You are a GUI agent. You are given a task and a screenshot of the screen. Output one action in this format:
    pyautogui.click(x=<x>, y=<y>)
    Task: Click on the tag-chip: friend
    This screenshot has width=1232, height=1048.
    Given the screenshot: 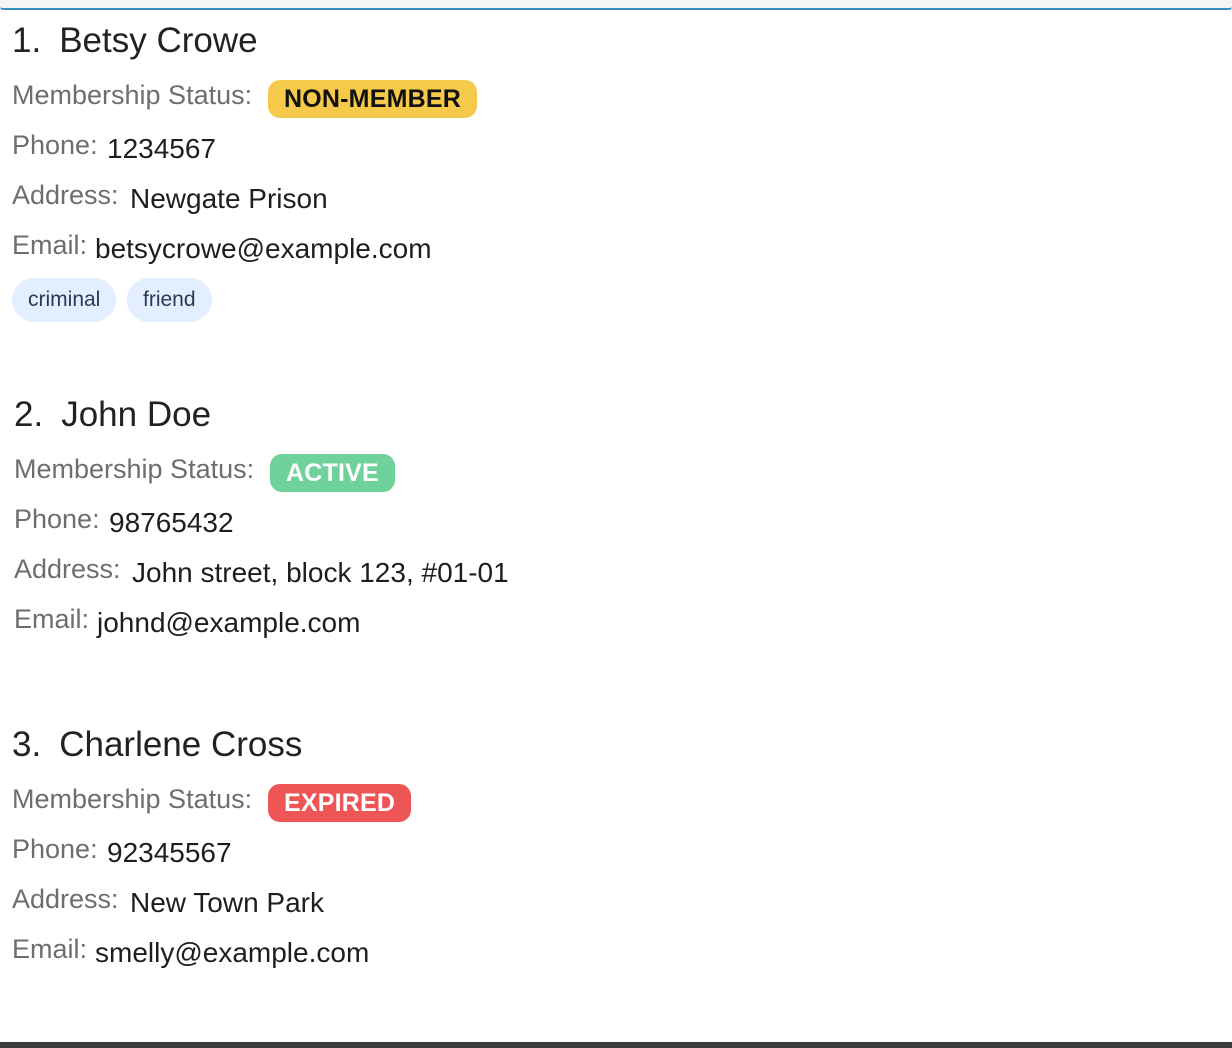 What is the action you would take?
    pyautogui.click(x=169, y=300)
    